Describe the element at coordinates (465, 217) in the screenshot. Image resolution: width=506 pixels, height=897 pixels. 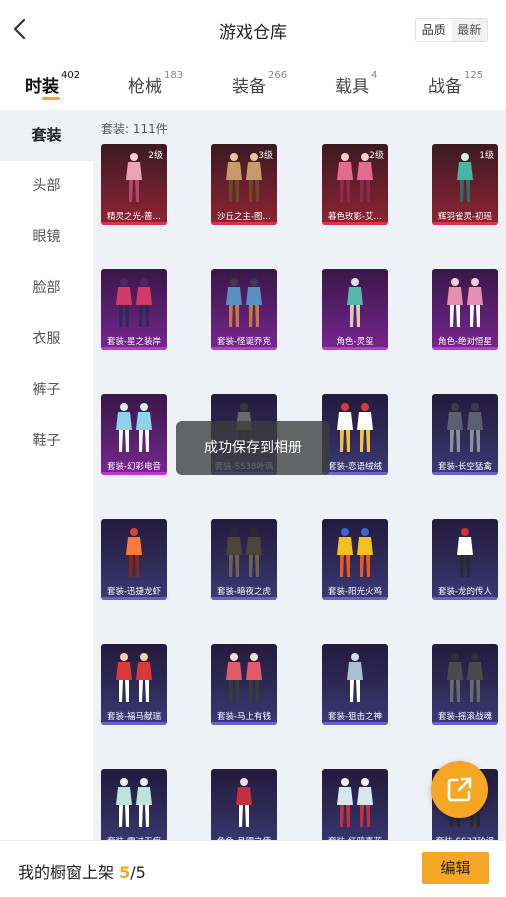
I see `card-name: 辉羽雀灵-初瑶` at that location.